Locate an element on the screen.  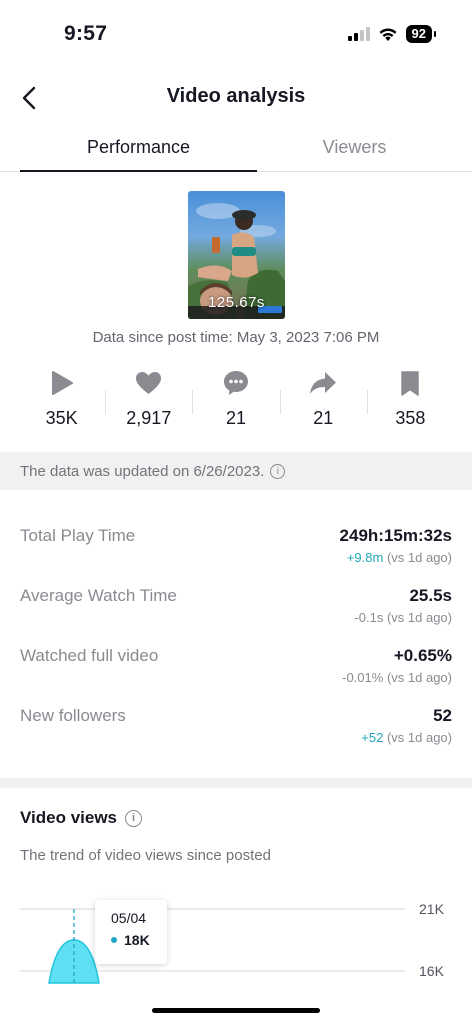
home-indicator is located at coordinates (236, 1010).